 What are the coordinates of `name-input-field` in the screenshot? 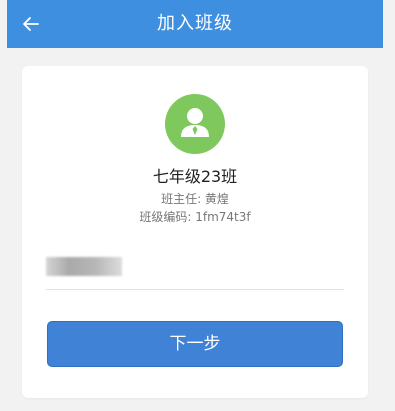 It's located at (84, 266).